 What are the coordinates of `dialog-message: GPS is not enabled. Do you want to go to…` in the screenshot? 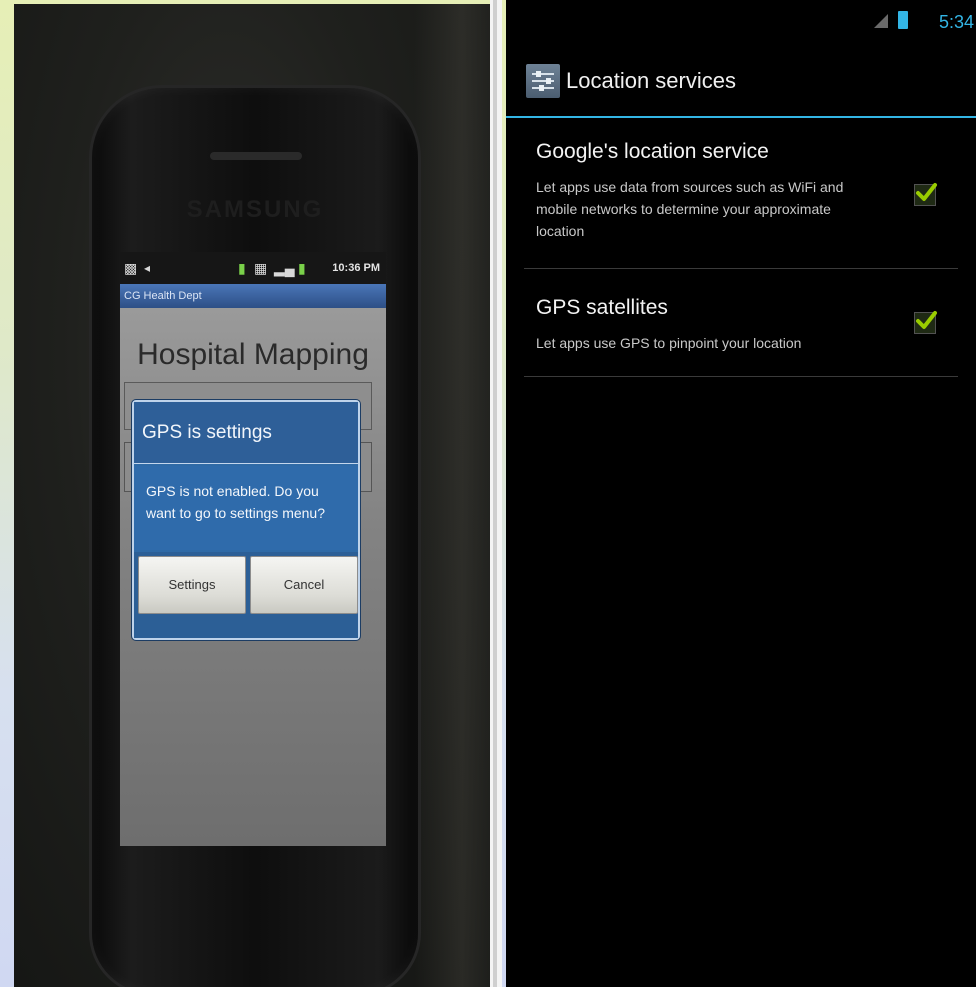 It's located at (246, 508).